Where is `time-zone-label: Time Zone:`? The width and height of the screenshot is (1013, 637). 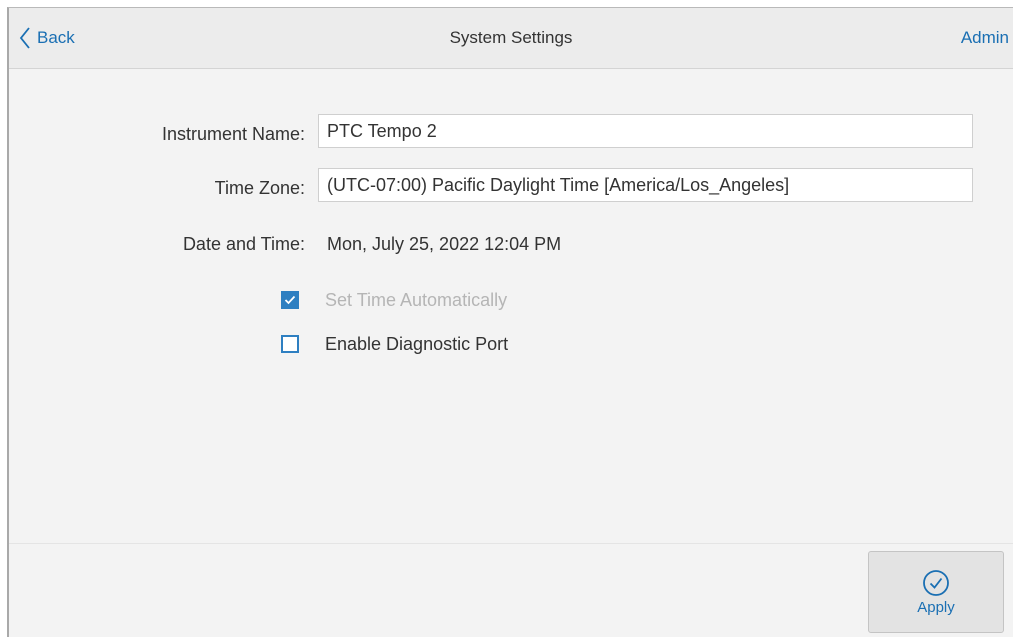 time-zone-label: Time Zone: is located at coordinates (259, 188).